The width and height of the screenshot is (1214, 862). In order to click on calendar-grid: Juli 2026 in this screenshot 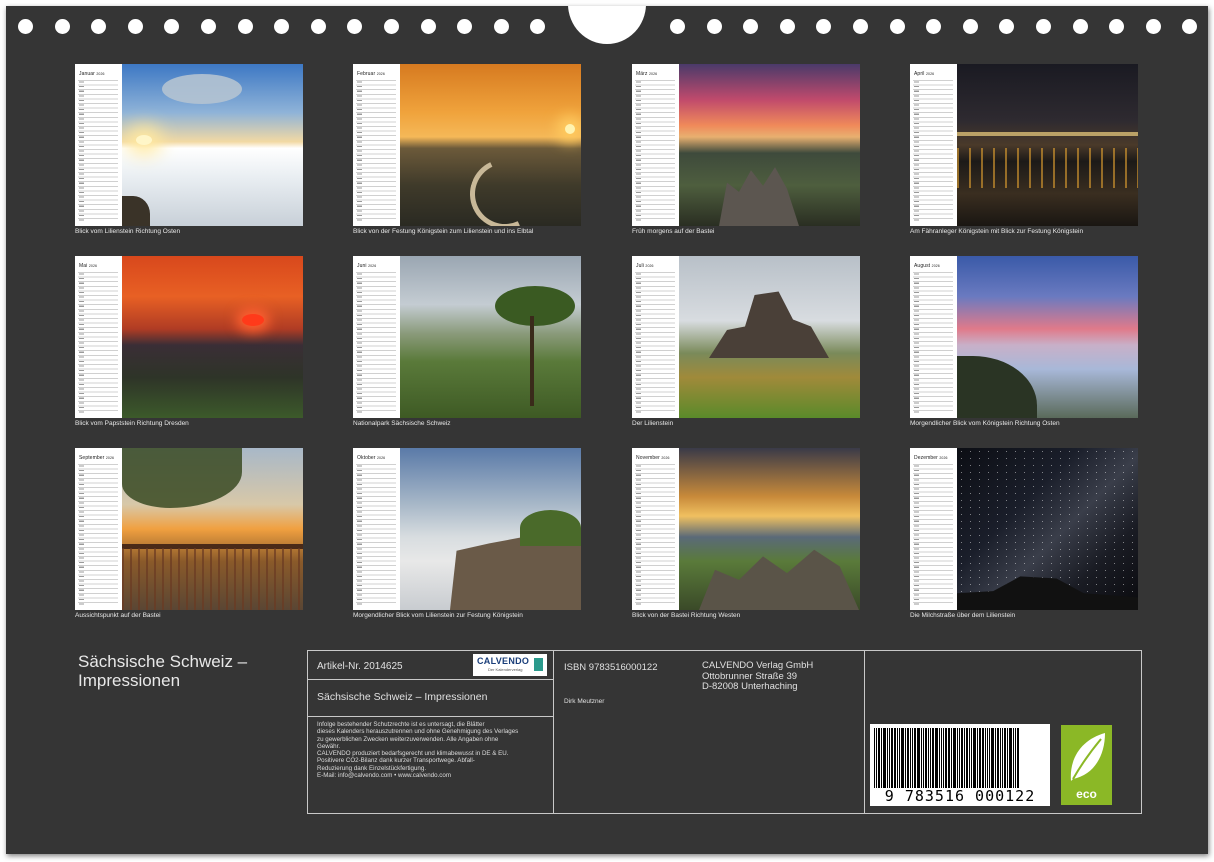, I will do `click(655, 337)`.